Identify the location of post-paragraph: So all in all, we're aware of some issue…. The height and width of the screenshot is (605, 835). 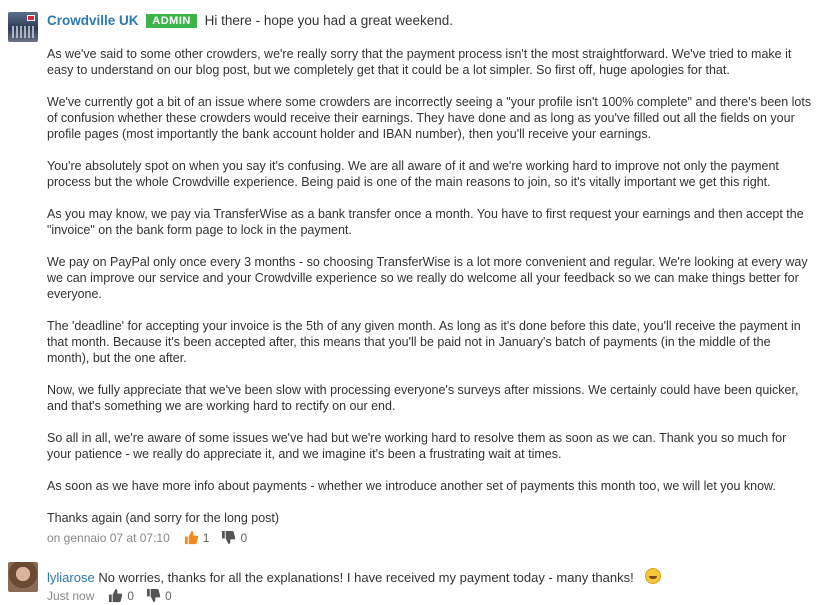
(417, 446).